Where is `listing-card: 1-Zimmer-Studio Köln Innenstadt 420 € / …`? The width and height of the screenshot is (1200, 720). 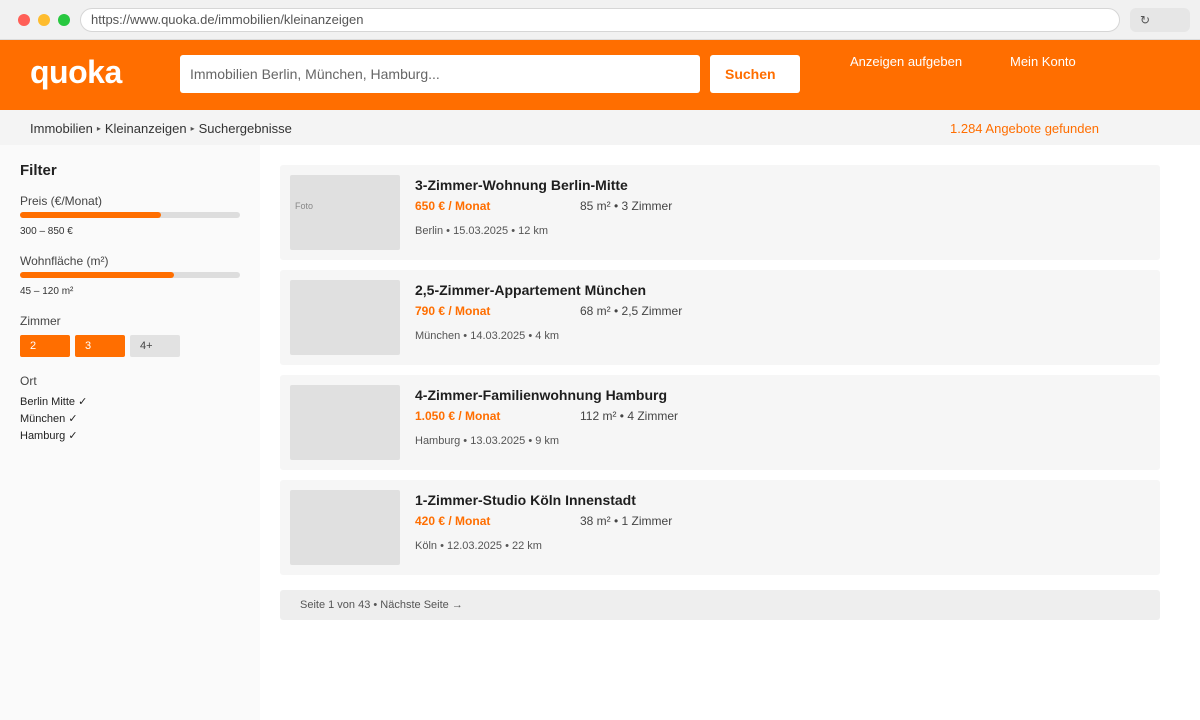 listing-card: 1-Zimmer-Studio Köln Innenstadt 420 € / … is located at coordinates (720, 527).